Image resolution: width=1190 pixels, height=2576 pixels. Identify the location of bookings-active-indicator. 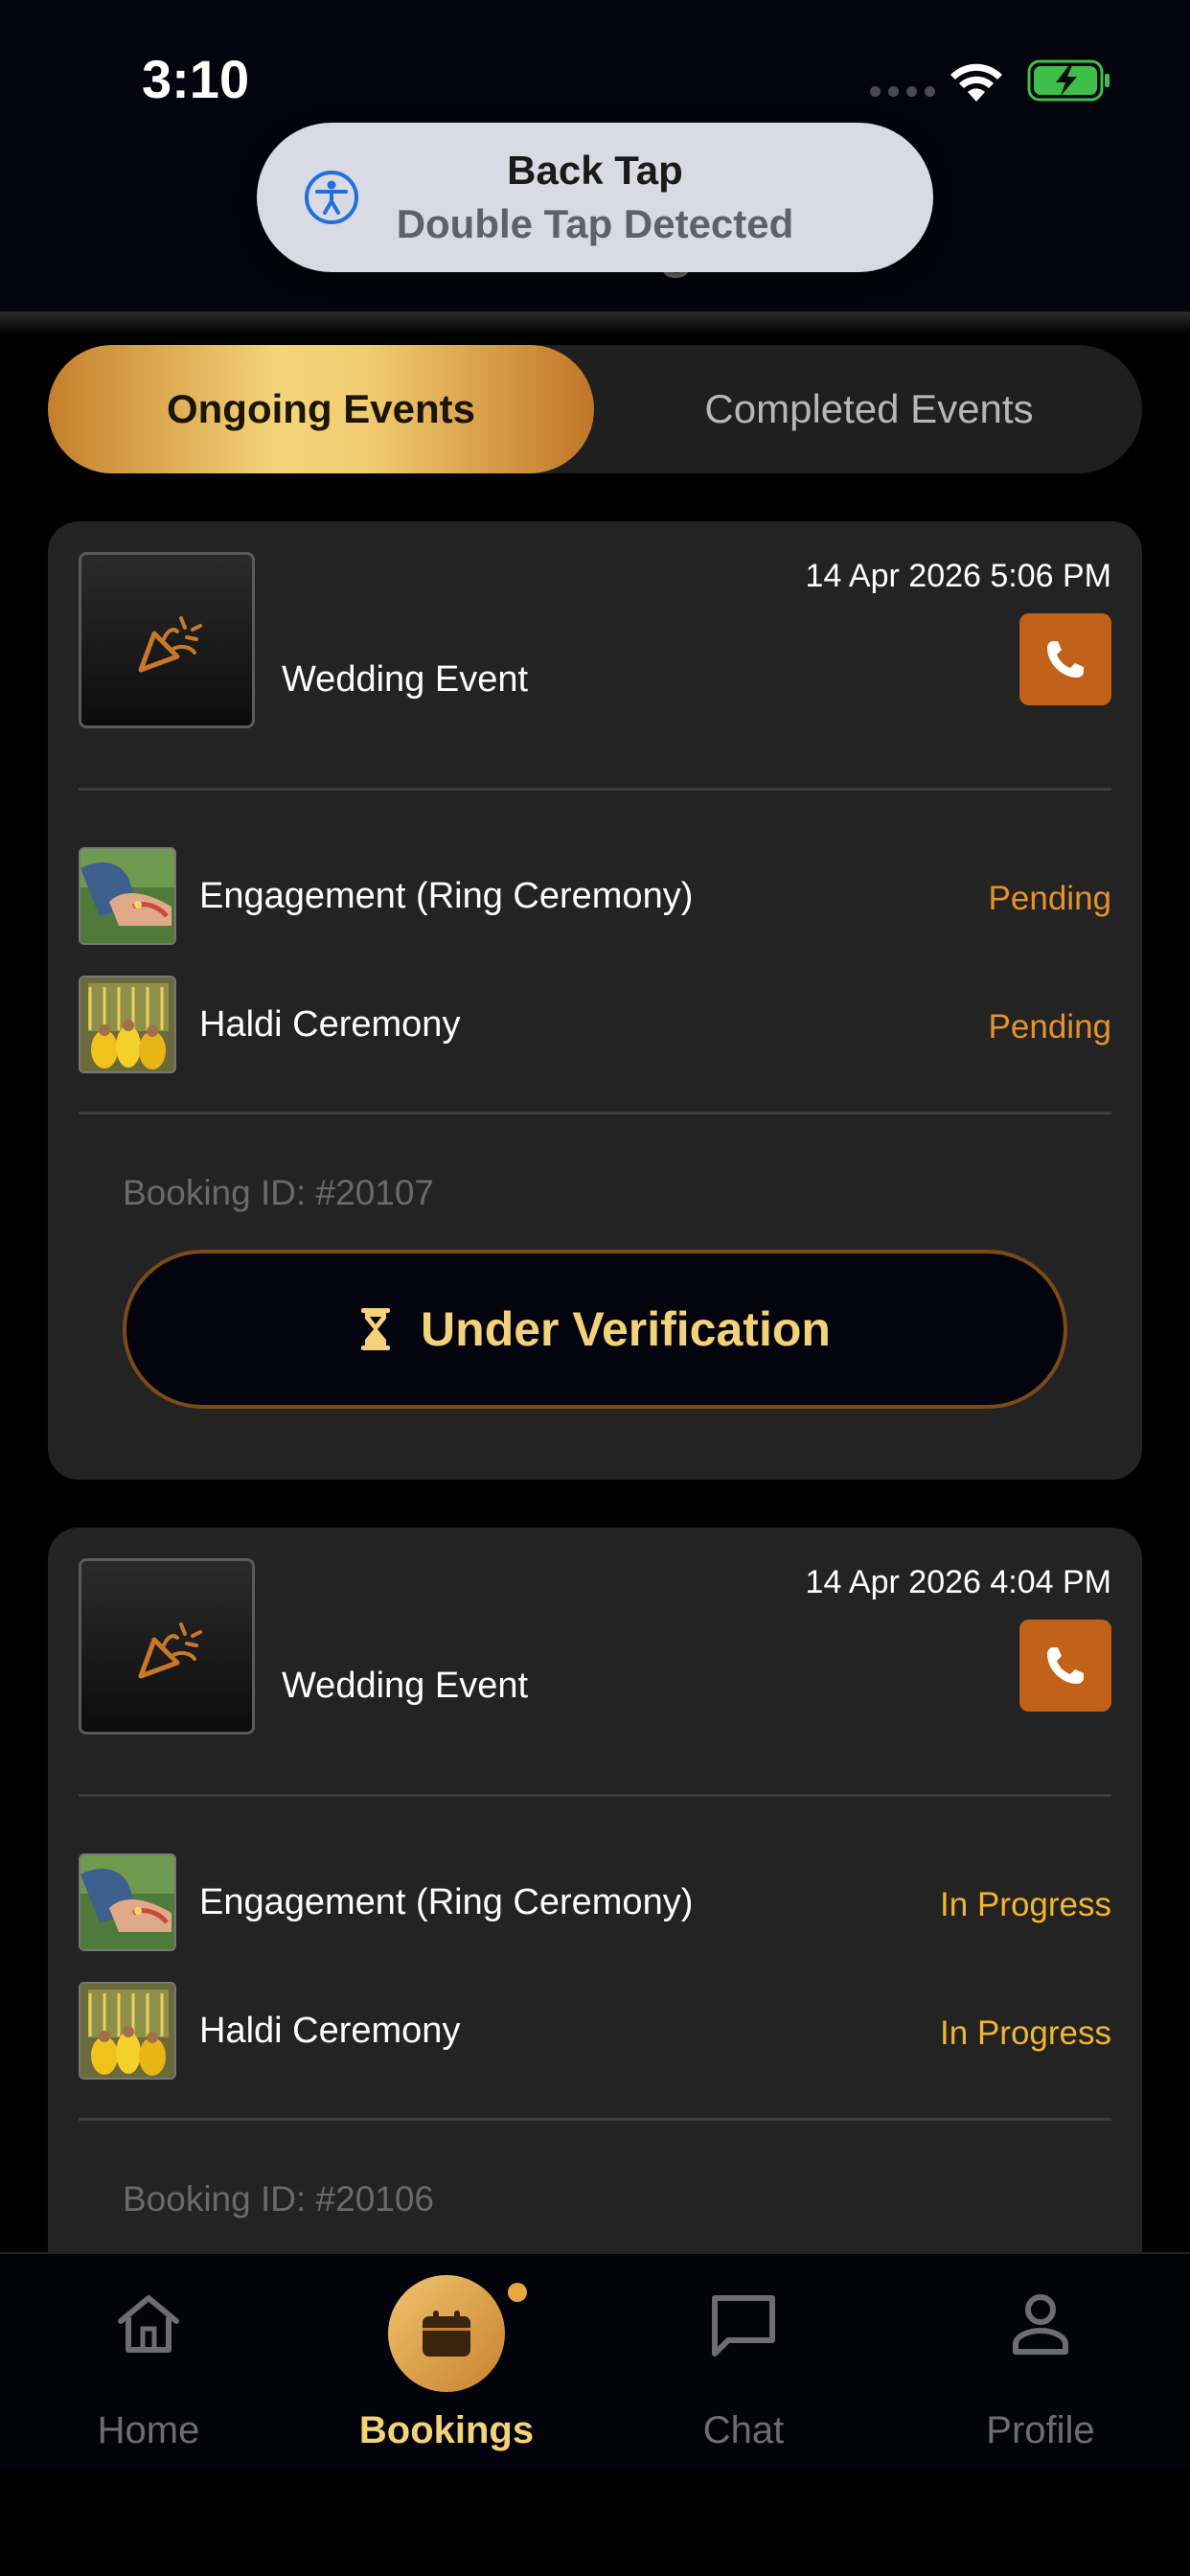
(447, 2333).